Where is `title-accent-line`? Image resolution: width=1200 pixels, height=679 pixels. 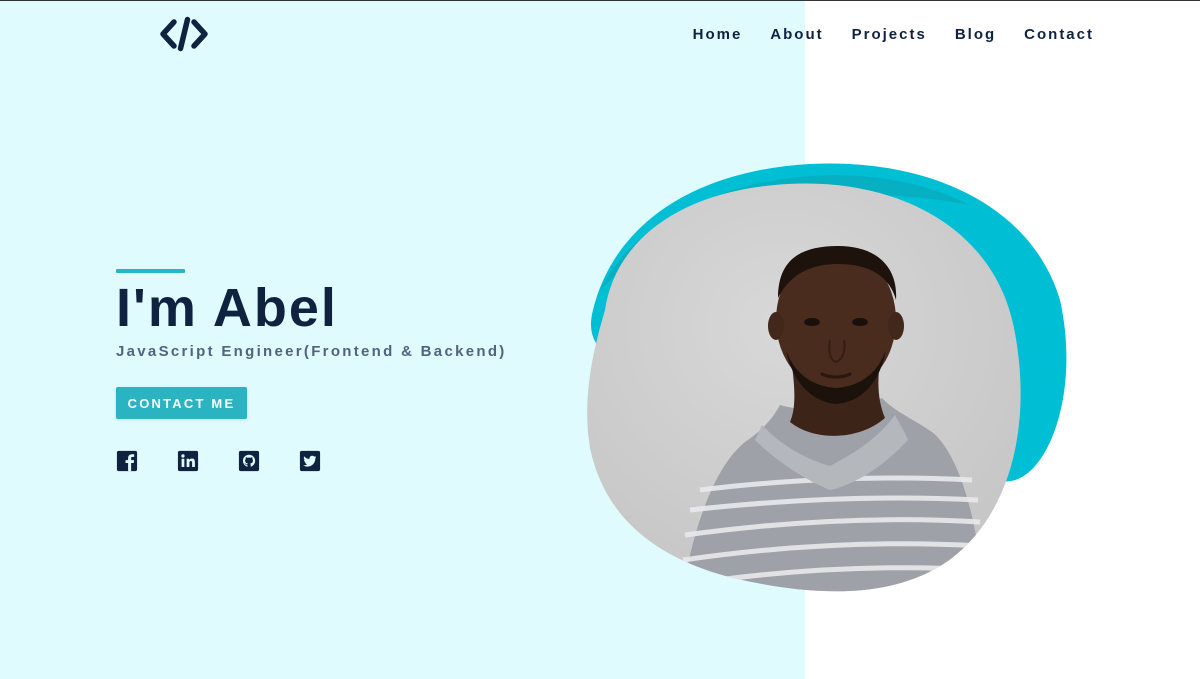 title-accent-line is located at coordinates (150, 271).